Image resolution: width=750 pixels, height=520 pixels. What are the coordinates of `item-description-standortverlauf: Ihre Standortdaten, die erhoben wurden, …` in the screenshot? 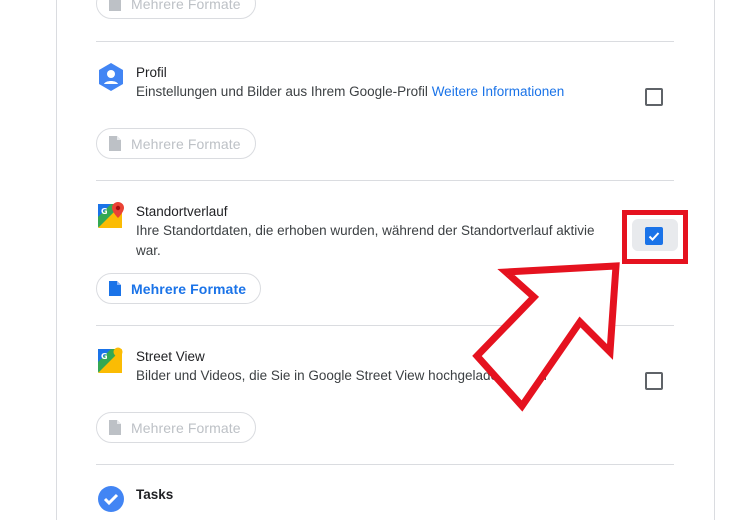 It's located at (365, 241).